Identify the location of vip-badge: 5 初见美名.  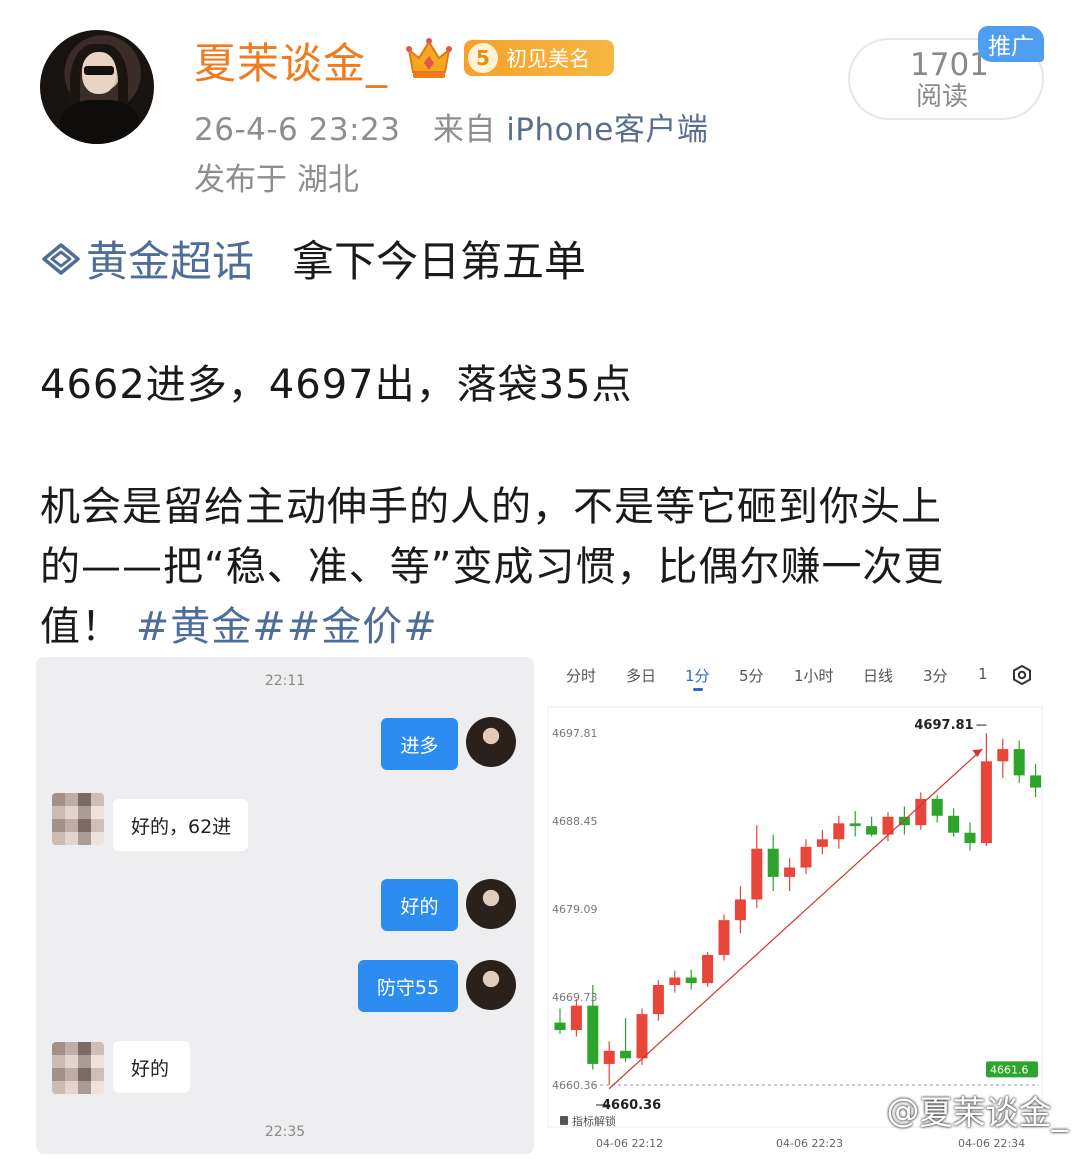
(539, 58).